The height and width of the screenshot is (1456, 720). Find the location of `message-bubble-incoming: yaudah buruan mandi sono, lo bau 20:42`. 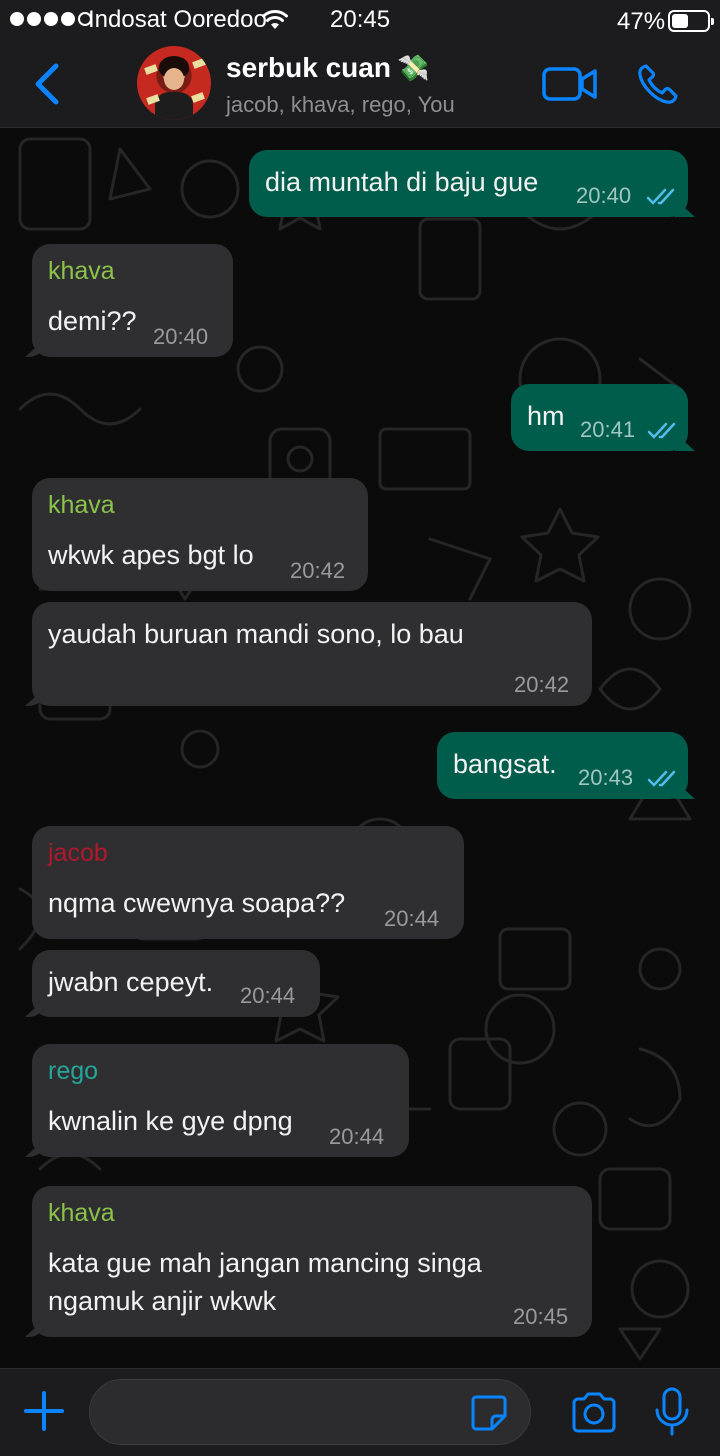

message-bubble-incoming: yaudah buruan mandi sono, lo bau 20:42 is located at coordinates (312, 654).